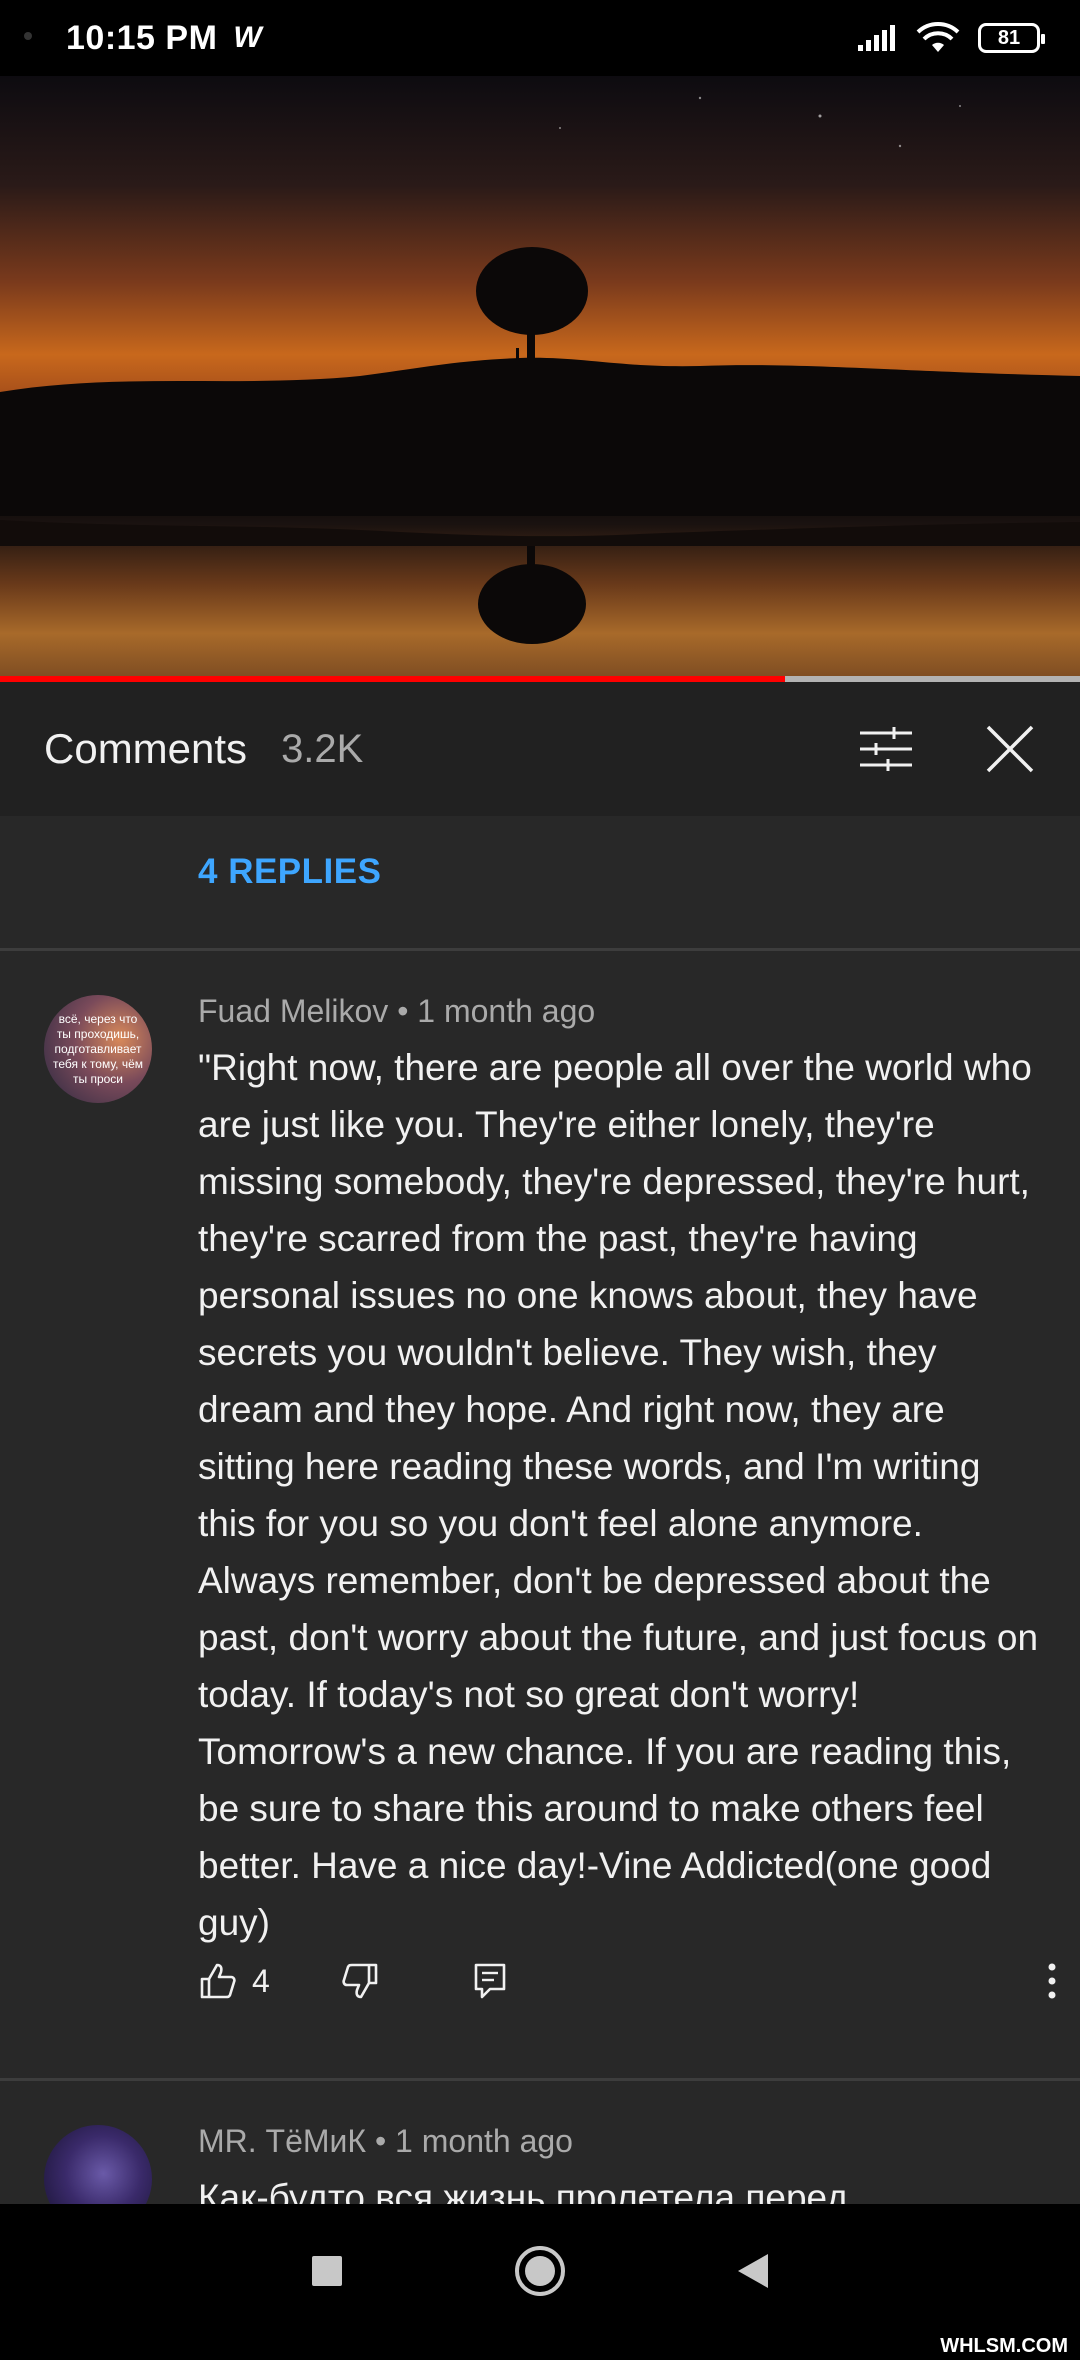 This screenshot has width=1080, height=2360. What do you see at coordinates (876, 38) in the screenshot?
I see `signal-icon` at bounding box center [876, 38].